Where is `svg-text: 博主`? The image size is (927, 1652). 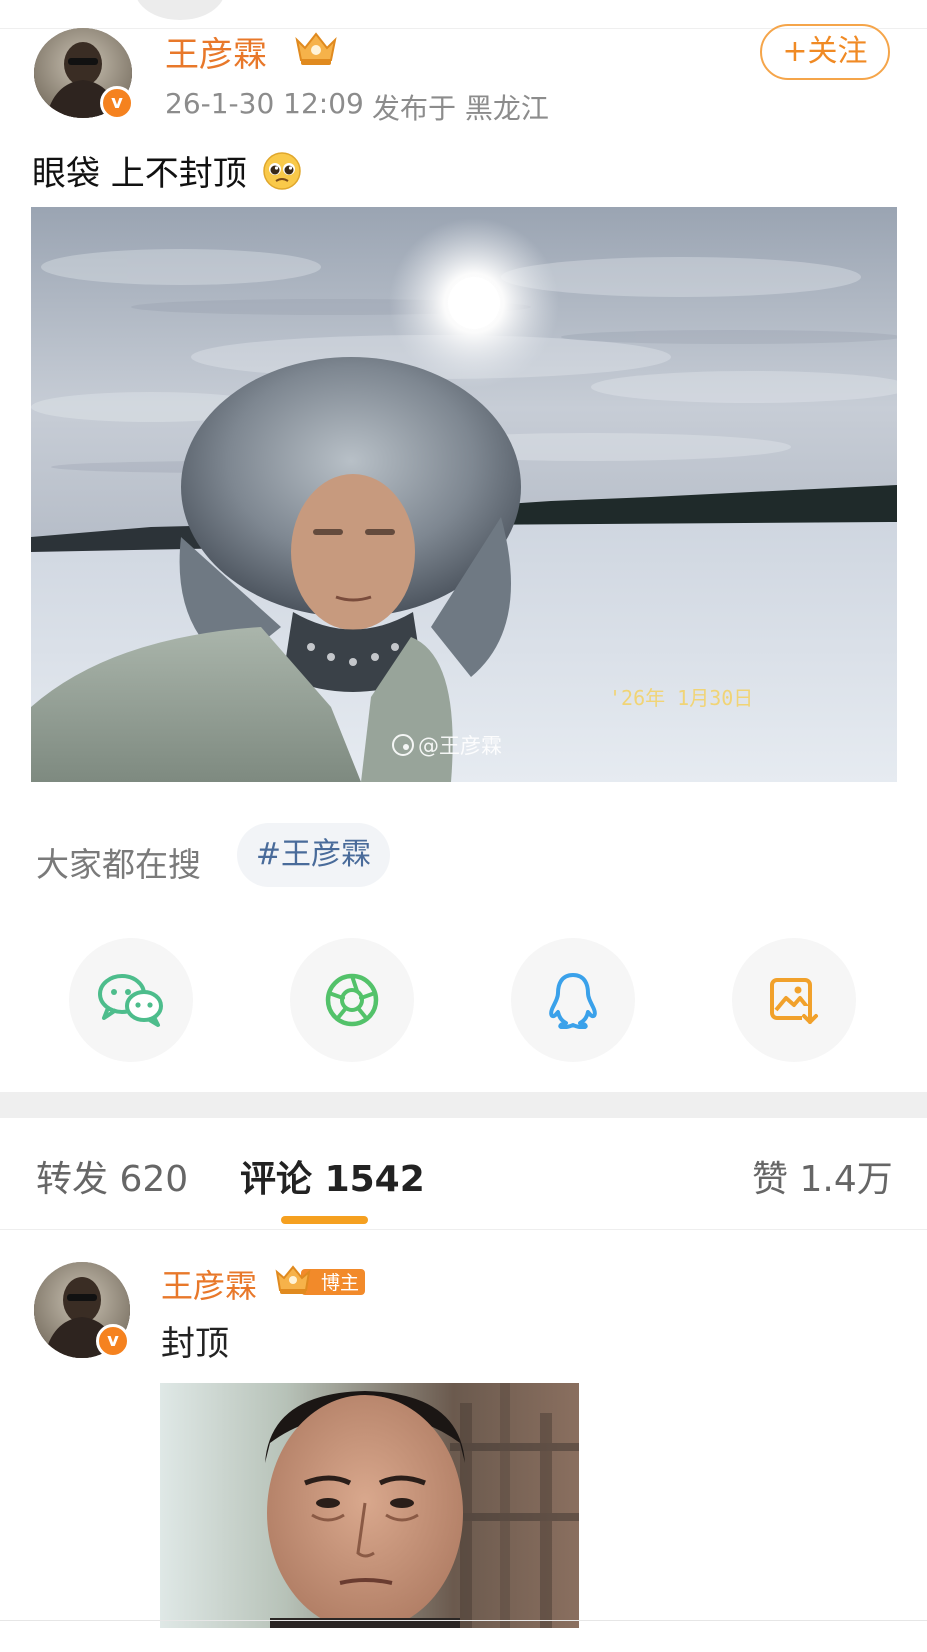
svg-text: 博主 is located at coordinates (340, 1283).